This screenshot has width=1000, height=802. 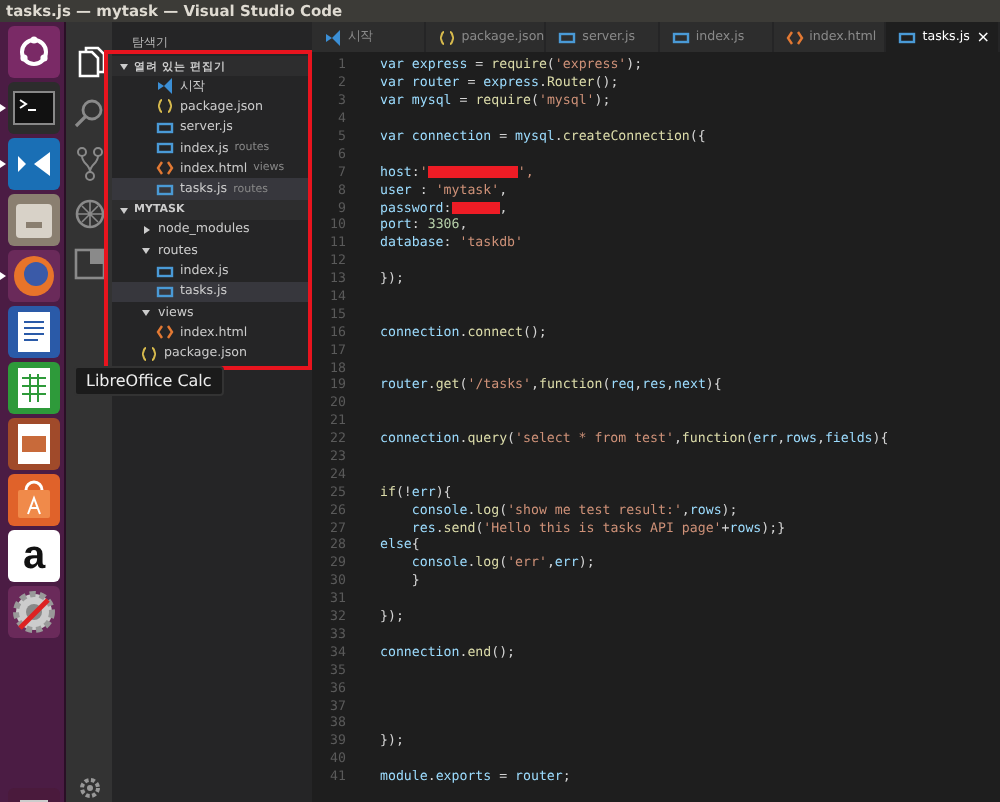 What do you see at coordinates (89, 788) in the screenshot?
I see `settings-icon` at bounding box center [89, 788].